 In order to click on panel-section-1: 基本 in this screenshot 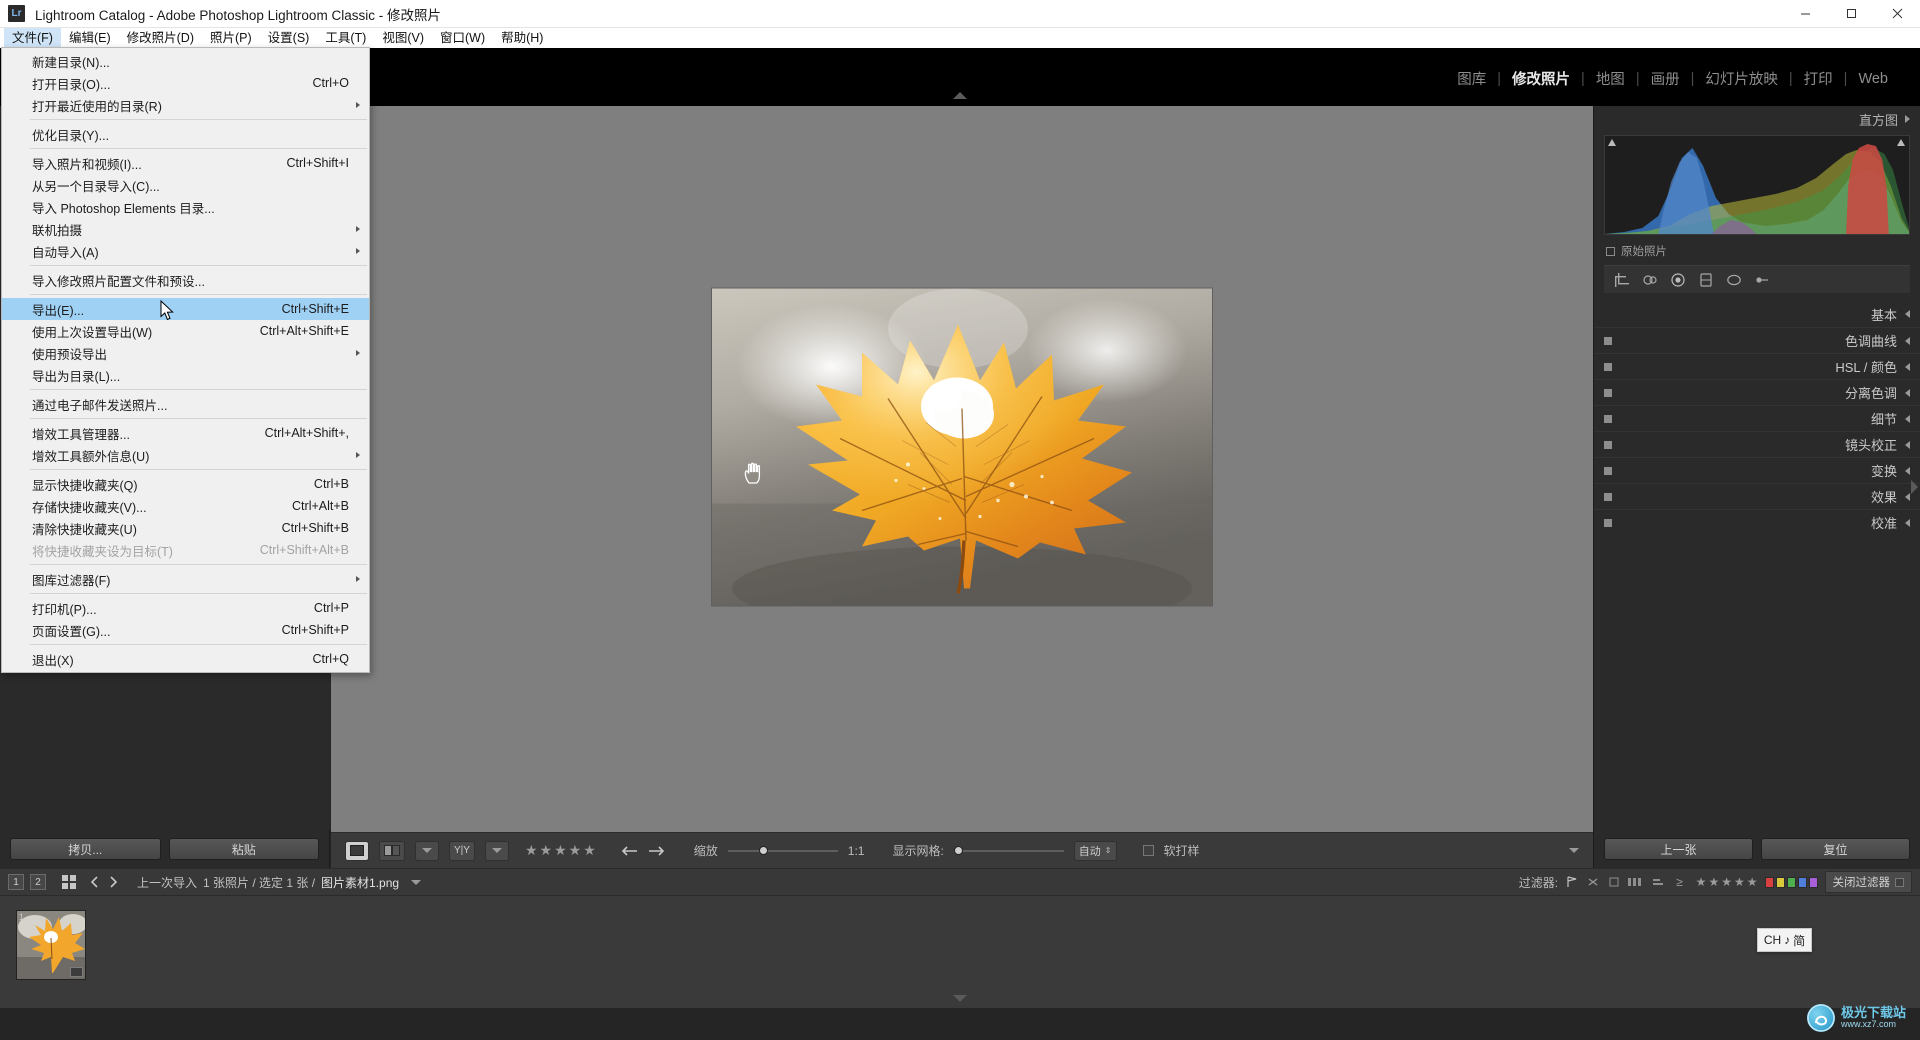, I will do `click(1757, 314)`.